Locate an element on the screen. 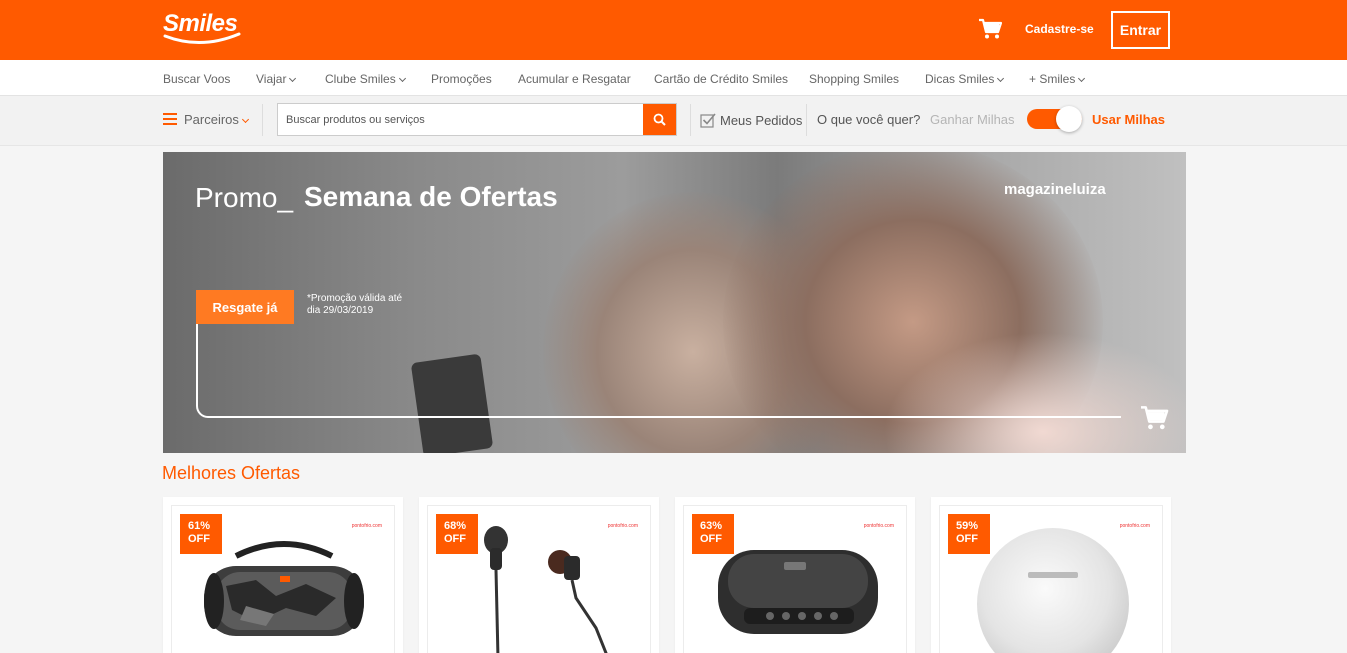 The width and height of the screenshot is (1347, 653). banner-promo-label: Promo_ is located at coordinates (244, 197).